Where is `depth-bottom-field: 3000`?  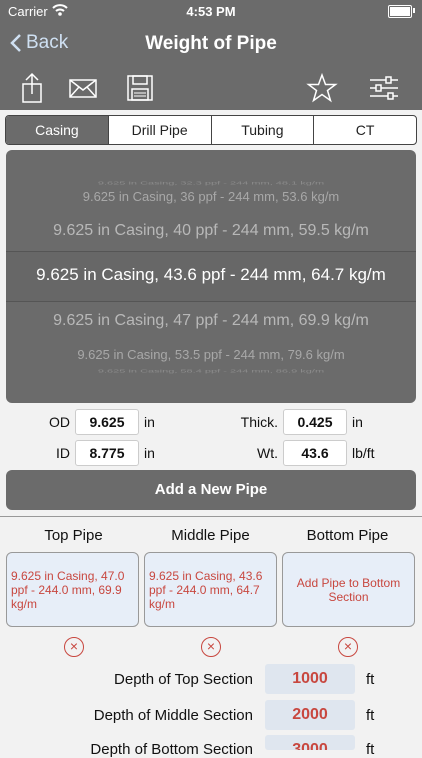
depth-bottom-field: 3000 is located at coordinates (310, 742).